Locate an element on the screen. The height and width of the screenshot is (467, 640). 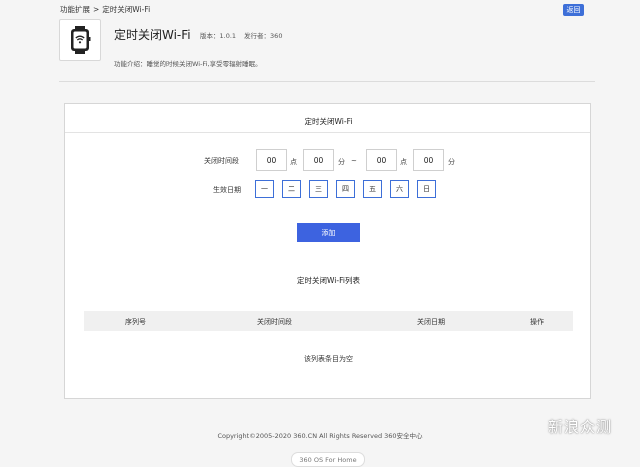
start-minute-input: 00 is located at coordinates (318, 160).